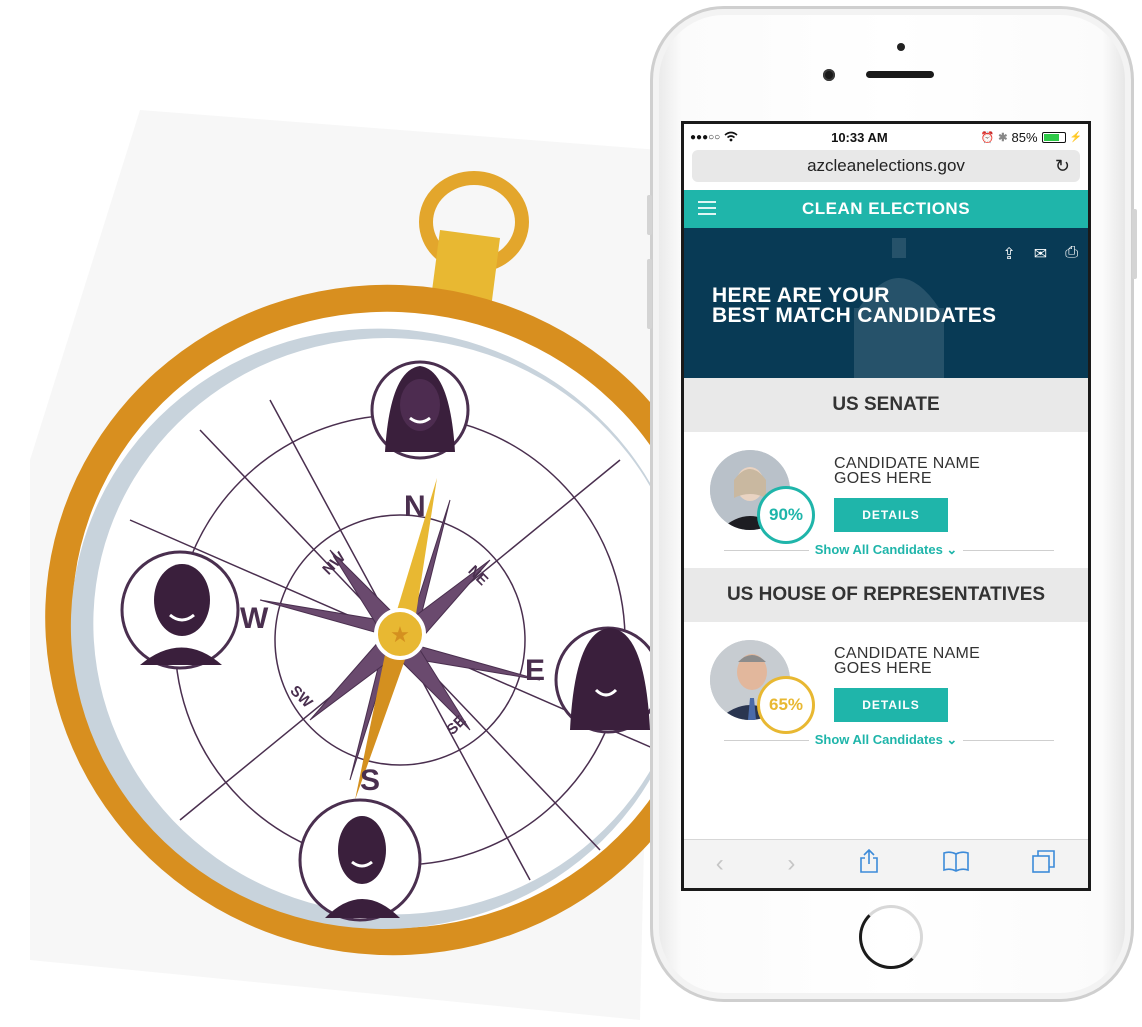 The height and width of the screenshot is (1027, 1142). Describe the element at coordinates (854, 315) in the screenshot. I see `hero-heading-line2: BEST MATCH CANDIDATES` at that location.